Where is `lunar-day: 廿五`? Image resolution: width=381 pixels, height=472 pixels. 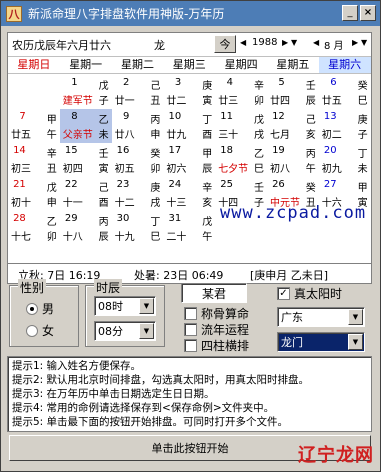
lunar-day: 廿五 is located at coordinates (331, 101).